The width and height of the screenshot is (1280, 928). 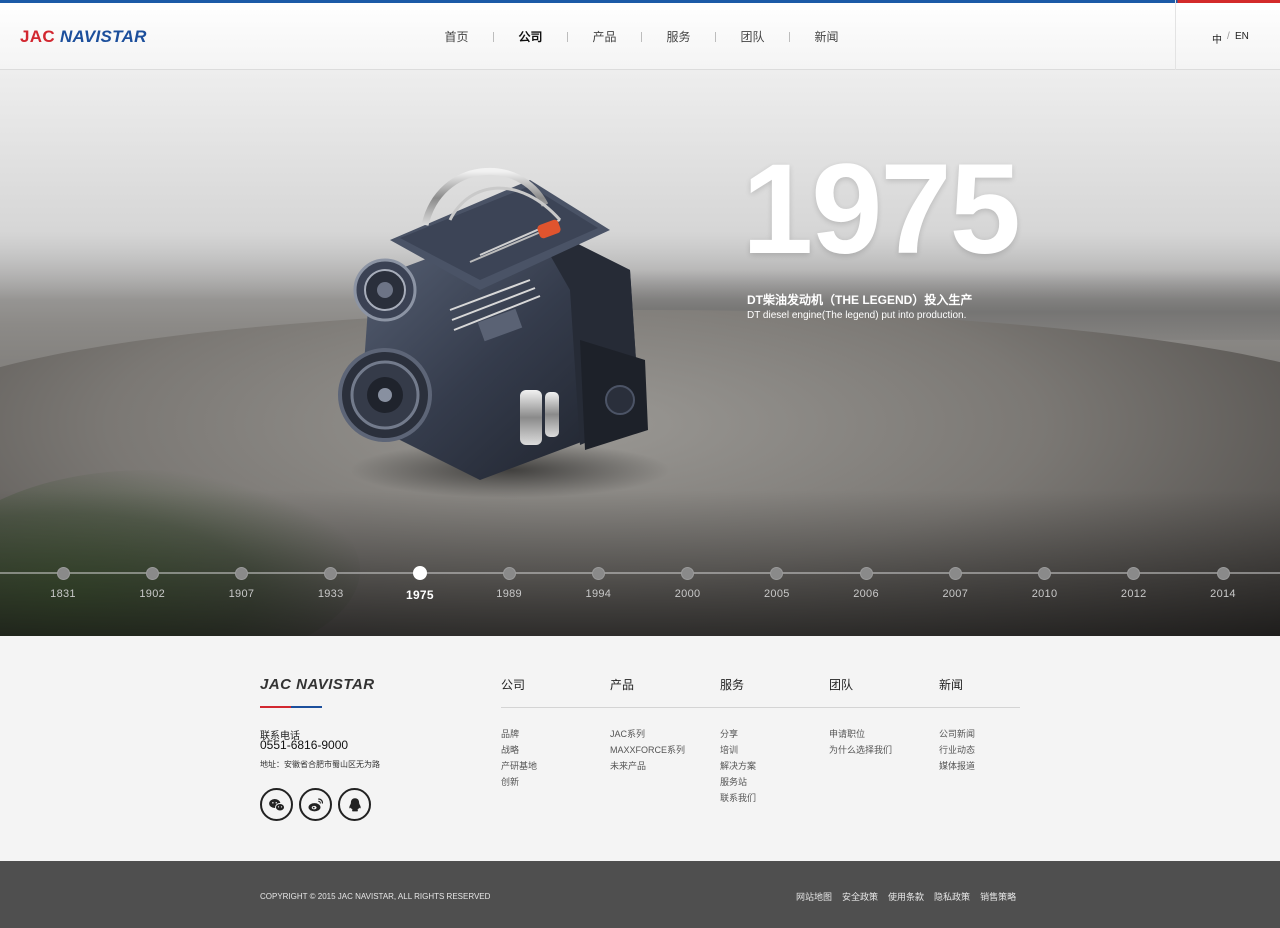 What do you see at coordinates (152, 594) in the screenshot?
I see `timeline-year-label: 1902` at bounding box center [152, 594].